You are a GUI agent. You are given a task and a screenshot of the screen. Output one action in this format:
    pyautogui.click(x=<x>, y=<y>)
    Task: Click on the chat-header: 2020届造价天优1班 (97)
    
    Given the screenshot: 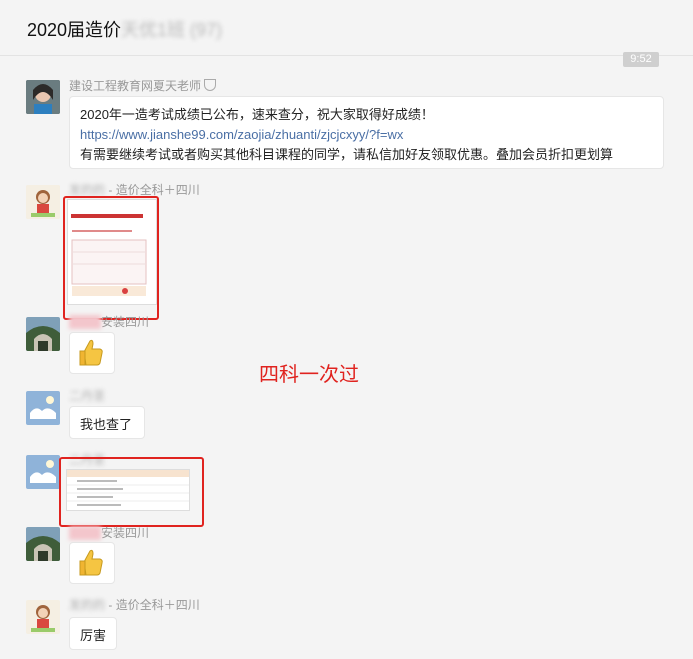 What is the action you would take?
    pyautogui.click(x=346, y=28)
    